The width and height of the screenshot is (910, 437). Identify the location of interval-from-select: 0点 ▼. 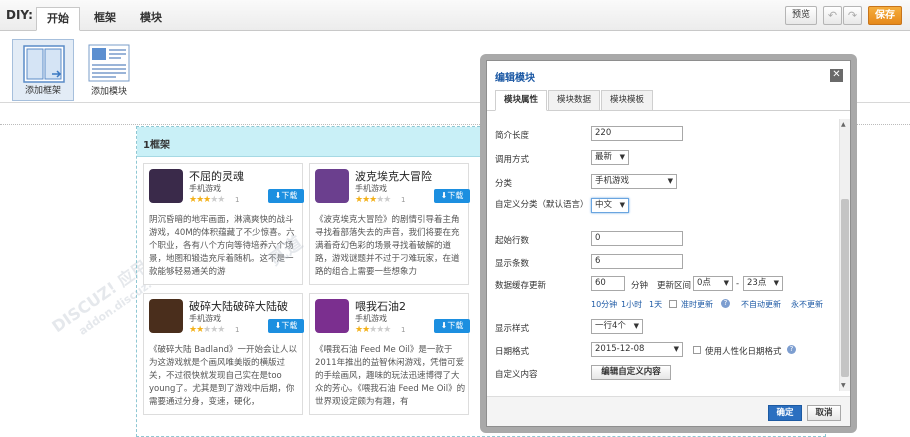
(713, 283).